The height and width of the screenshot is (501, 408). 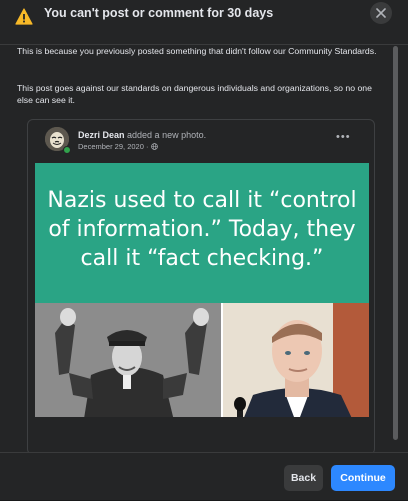 I want to click on globe-icon, so click(x=154, y=146).